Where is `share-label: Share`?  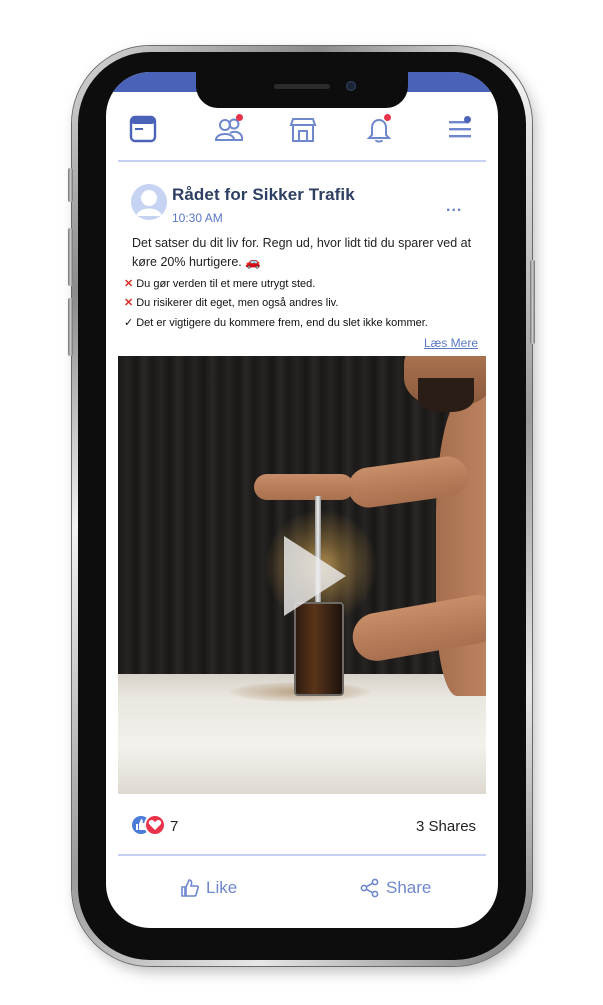
share-label: Share is located at coordinates (409, 887).